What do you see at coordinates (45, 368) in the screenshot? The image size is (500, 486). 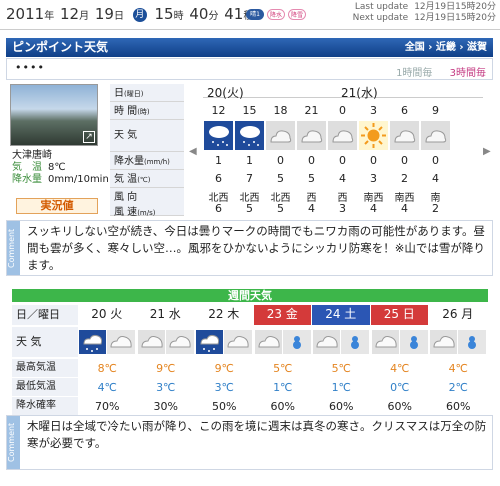 I see `weekly-max-label: 最高気温` at bounding box center [45, 368].